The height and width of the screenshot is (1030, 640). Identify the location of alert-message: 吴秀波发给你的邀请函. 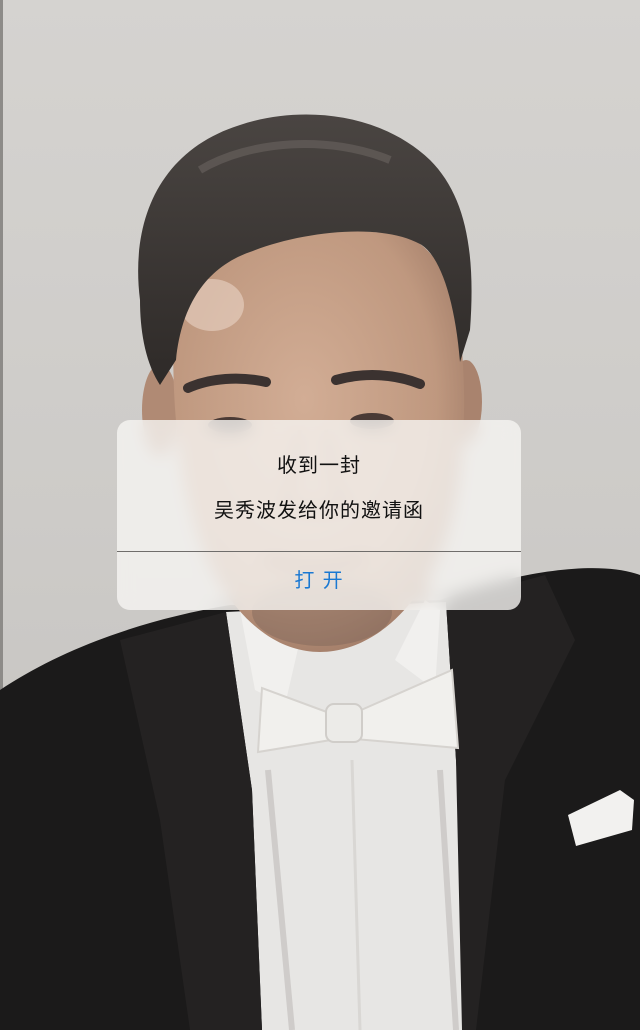
(319, 510).